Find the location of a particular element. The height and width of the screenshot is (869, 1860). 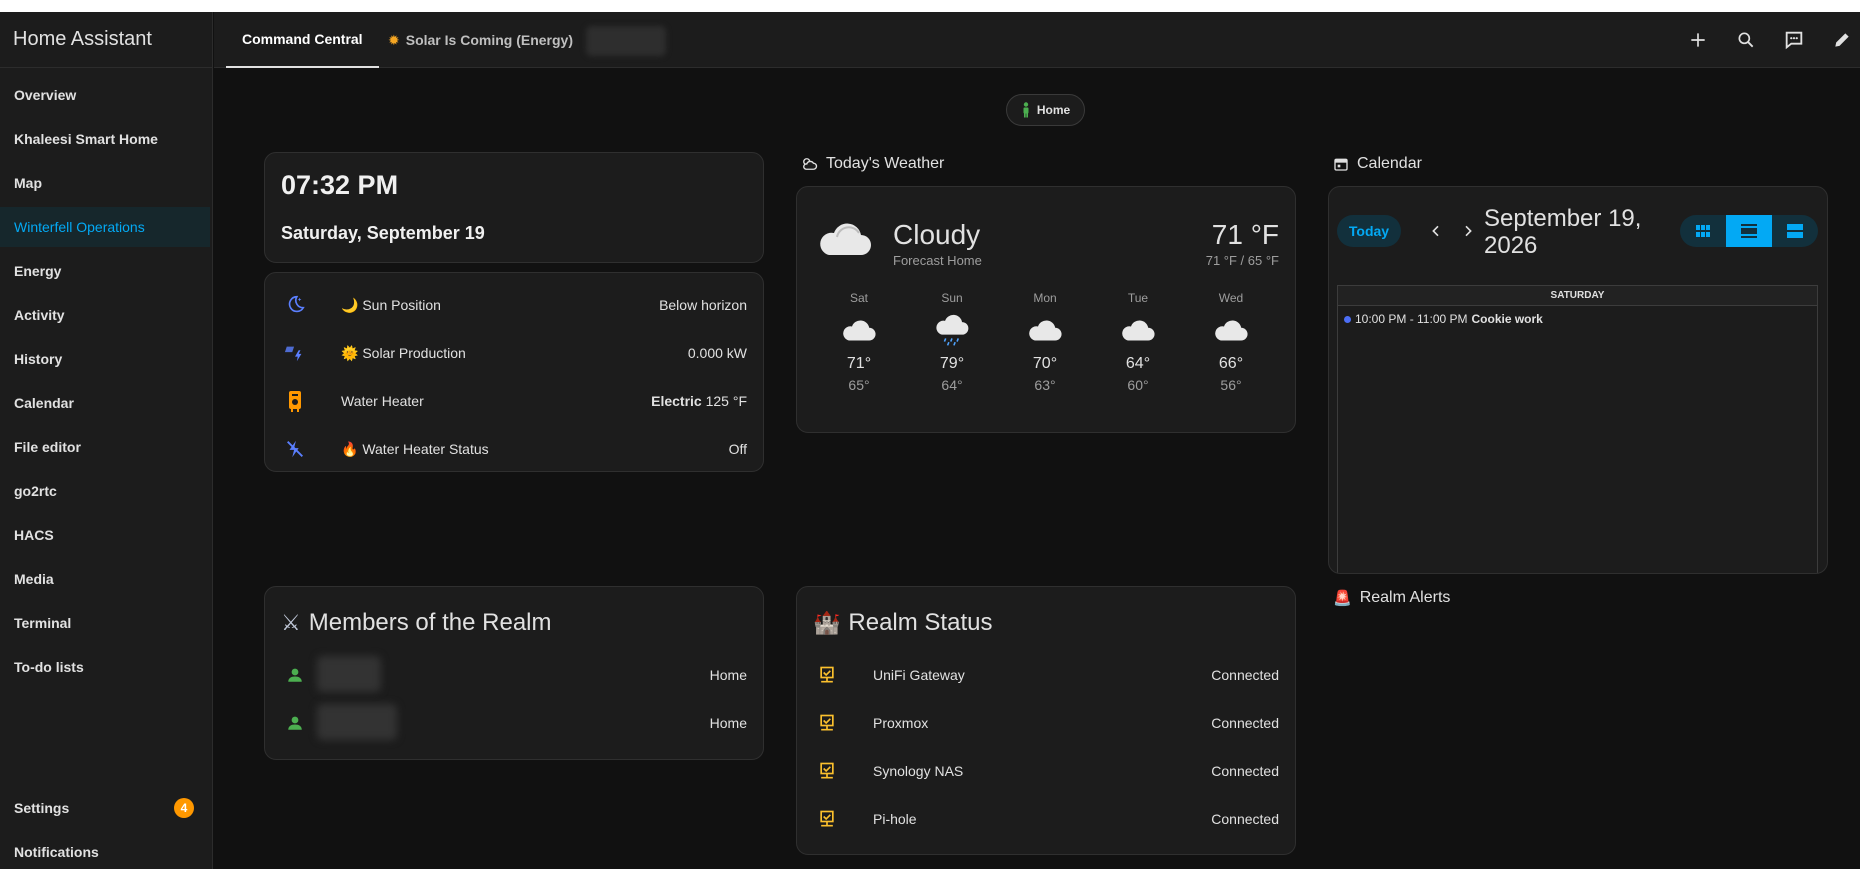

realm-row-proxmox: Proxmox Connected is located at coordinates (1046, 723).